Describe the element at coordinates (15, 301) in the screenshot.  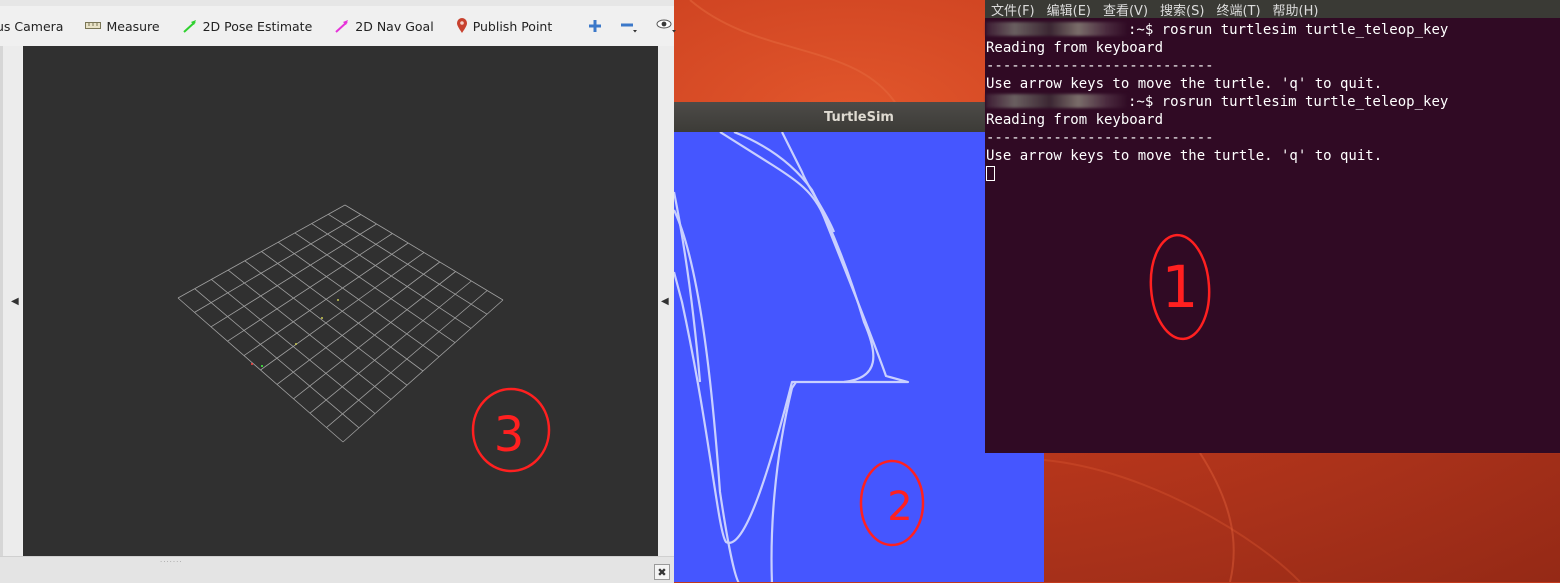
I see `collapse-left-panel-icon: ◀` at that location.